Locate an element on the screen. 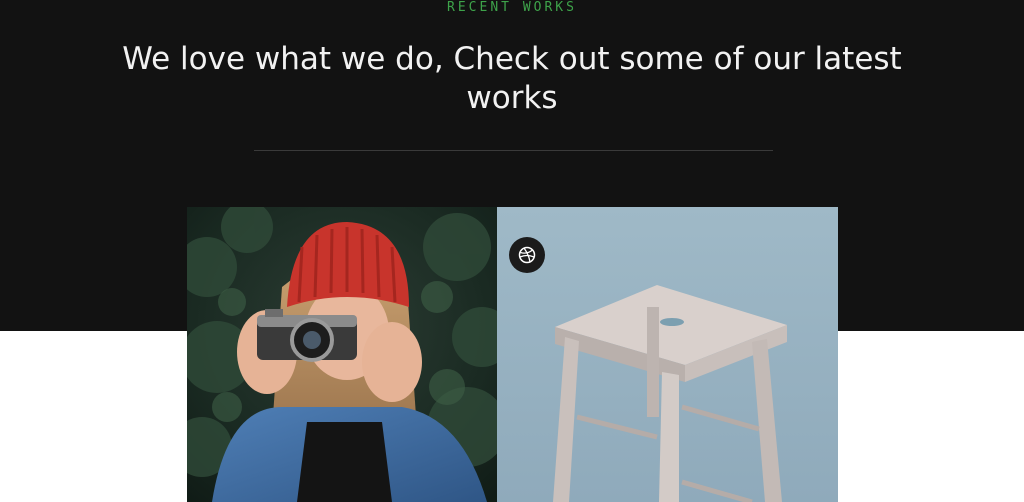  section-divider is located at coordinates (513, 150).